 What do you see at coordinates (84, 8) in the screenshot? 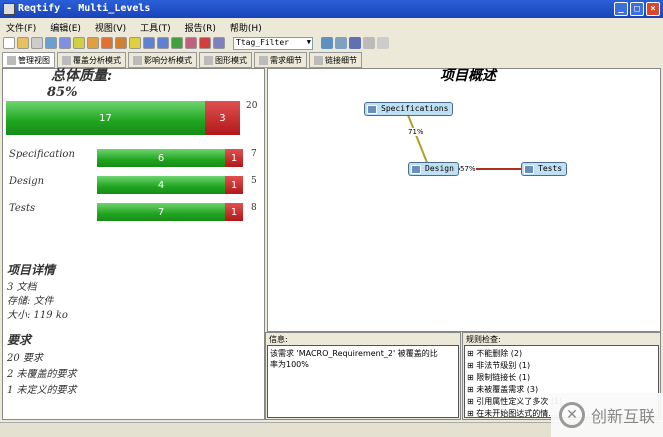
I see `window-title: Reqtify - Multi_Levels` at bounding box center [84, 8].